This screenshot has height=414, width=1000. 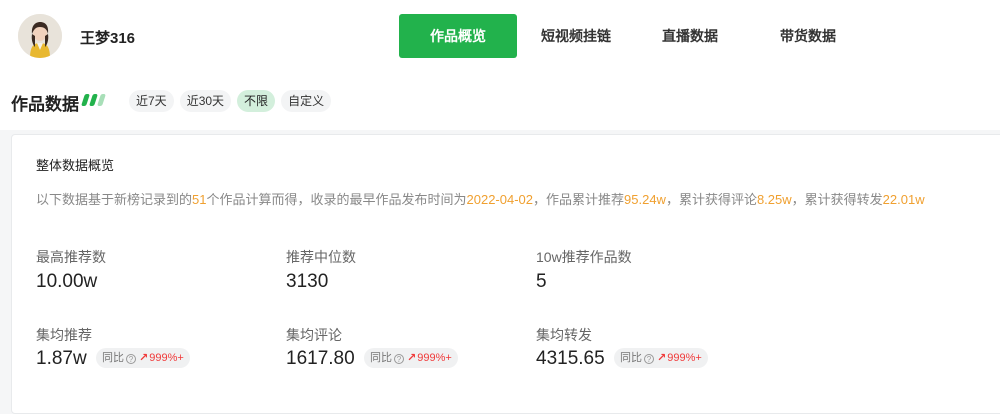 I want to click on stat-label-median-recommend: 推荐中位数, so click(x=321, y=257).